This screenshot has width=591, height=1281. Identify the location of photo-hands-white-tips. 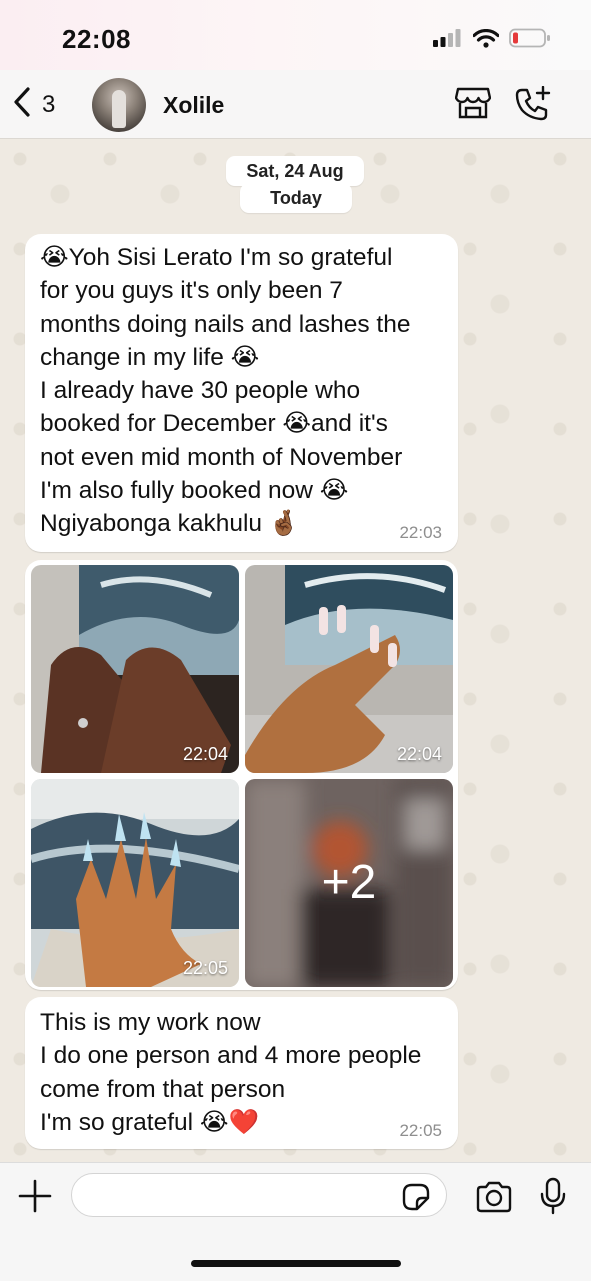
(349, 669).